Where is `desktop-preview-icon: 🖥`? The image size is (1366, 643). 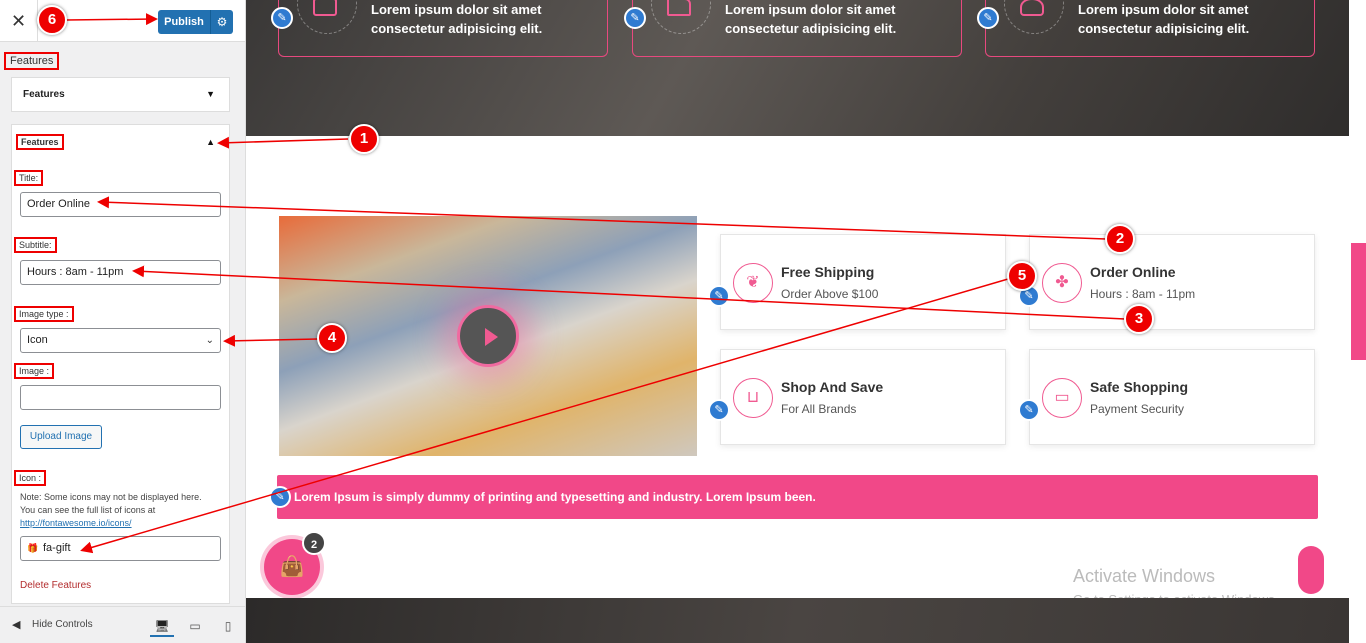 desktop-preview-icon: 🖥 is located at coordinates (162, 626).